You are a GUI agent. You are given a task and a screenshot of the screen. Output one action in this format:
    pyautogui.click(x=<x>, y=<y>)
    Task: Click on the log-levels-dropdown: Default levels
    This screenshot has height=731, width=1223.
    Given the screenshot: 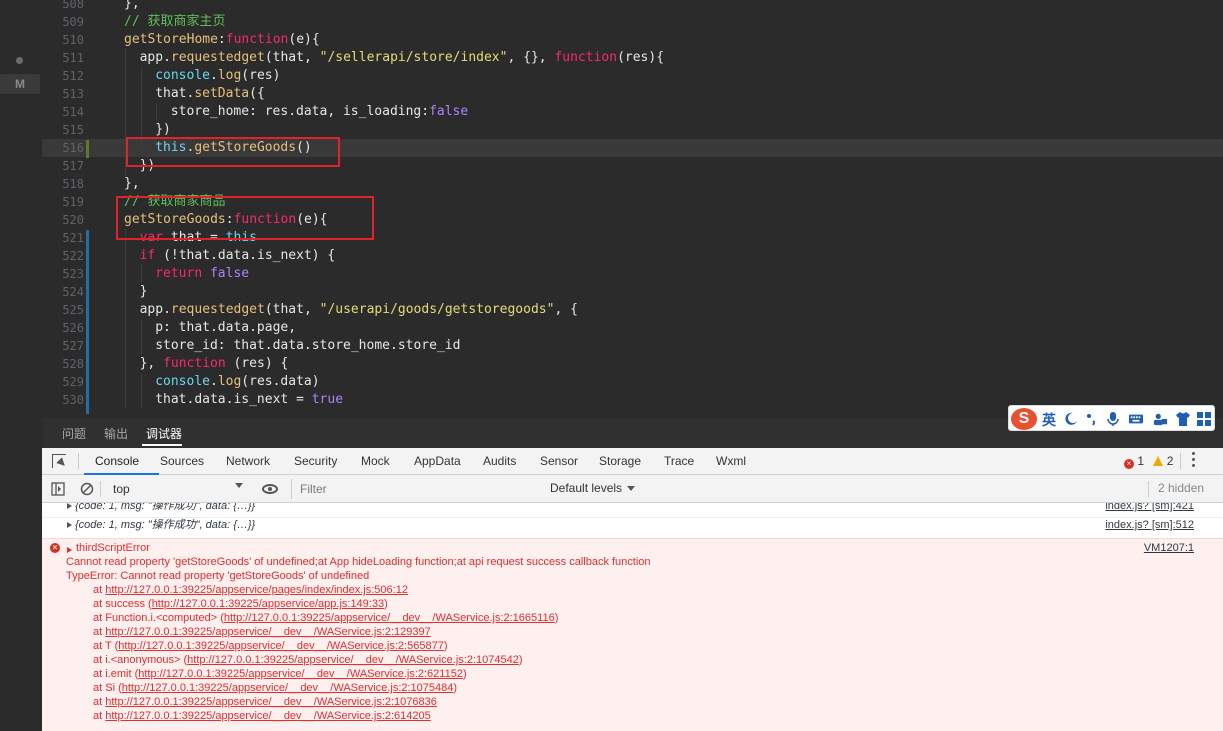 What is the action you would take?
    pyautogui.click(x=593, y=488)
    